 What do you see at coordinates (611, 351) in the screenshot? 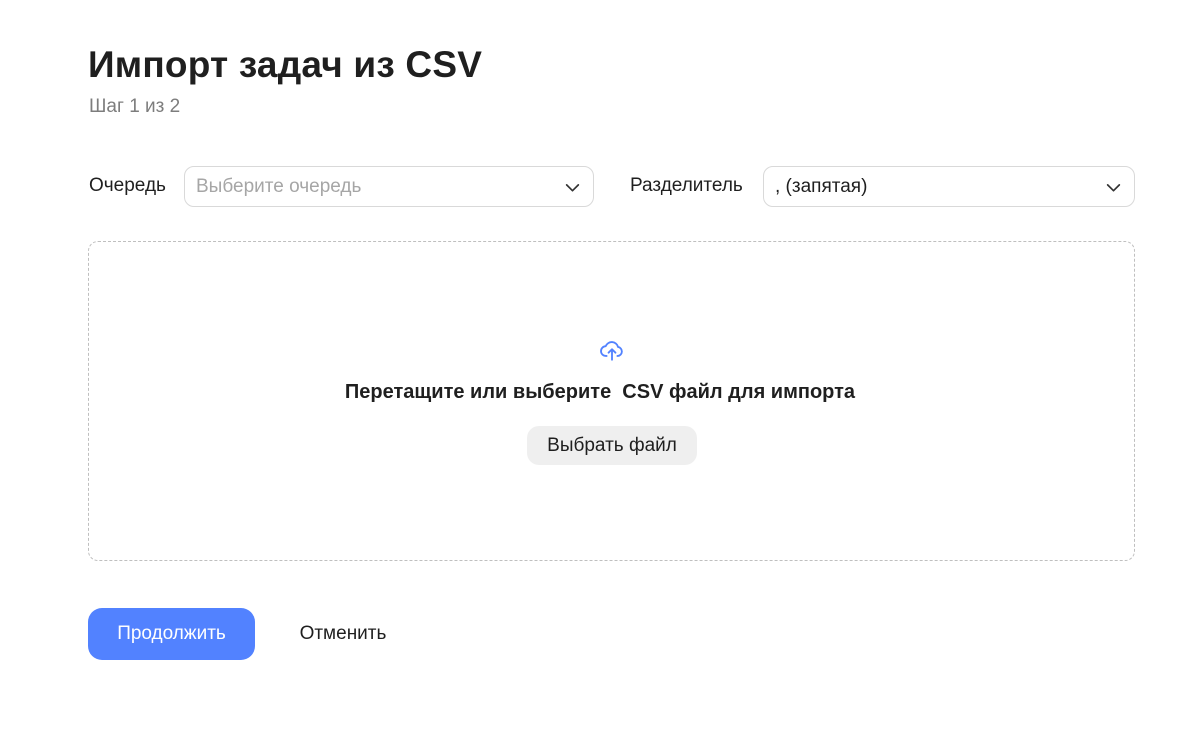
I see `upload-cloud-icon` at bounding box center [611, 351].